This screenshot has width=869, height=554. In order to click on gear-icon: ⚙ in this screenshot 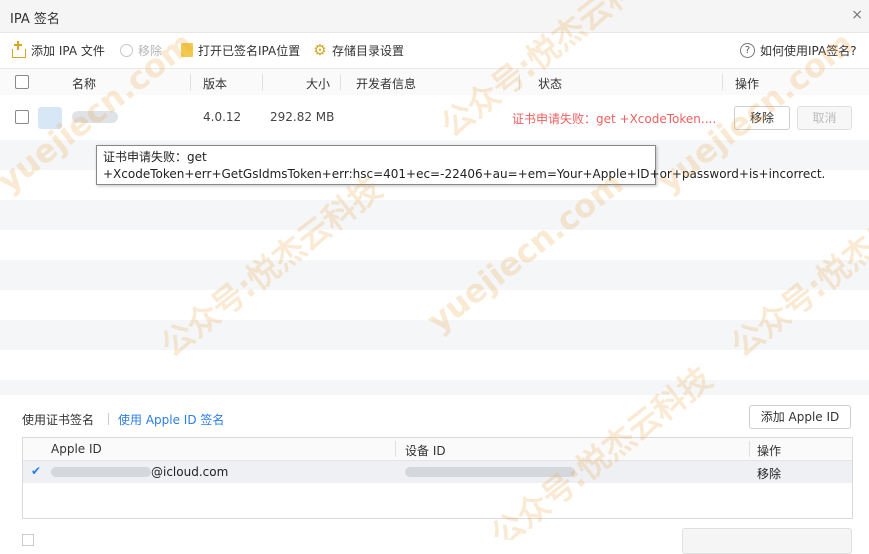, I will do `click(320, 50)`.